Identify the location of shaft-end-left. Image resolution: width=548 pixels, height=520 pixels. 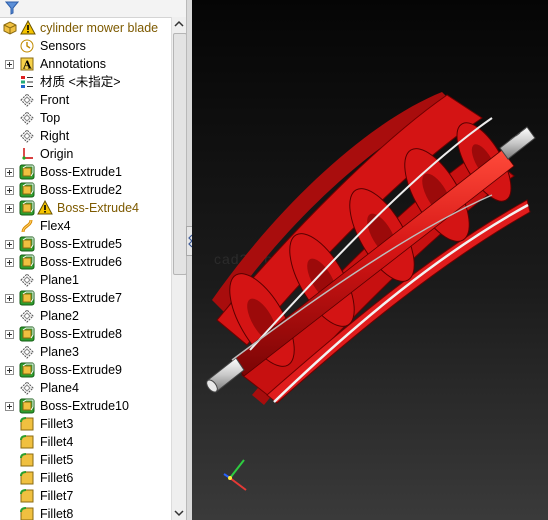
(225, 375).